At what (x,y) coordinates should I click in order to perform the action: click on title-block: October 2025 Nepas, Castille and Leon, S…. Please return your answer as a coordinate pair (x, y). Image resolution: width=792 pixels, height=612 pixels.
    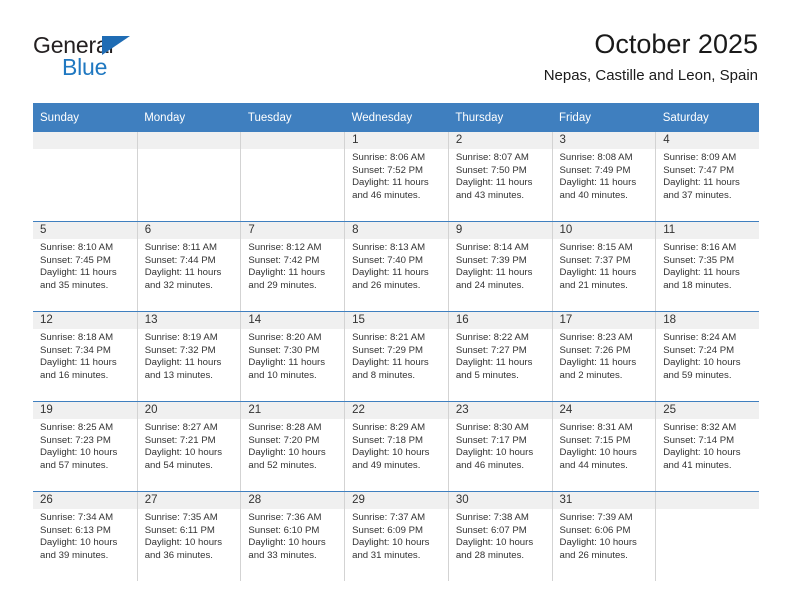
    Looking at the image, I should click on (651, 57).